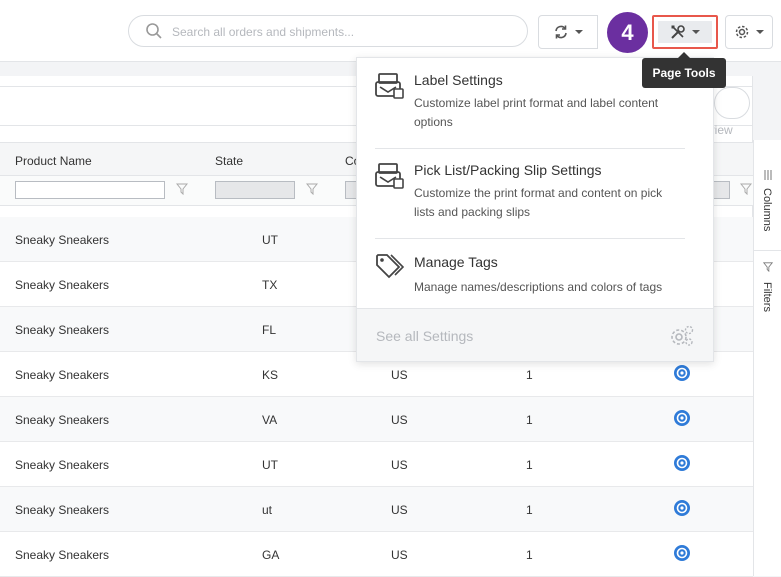  I want to click on search-icon, so click(154, 31).